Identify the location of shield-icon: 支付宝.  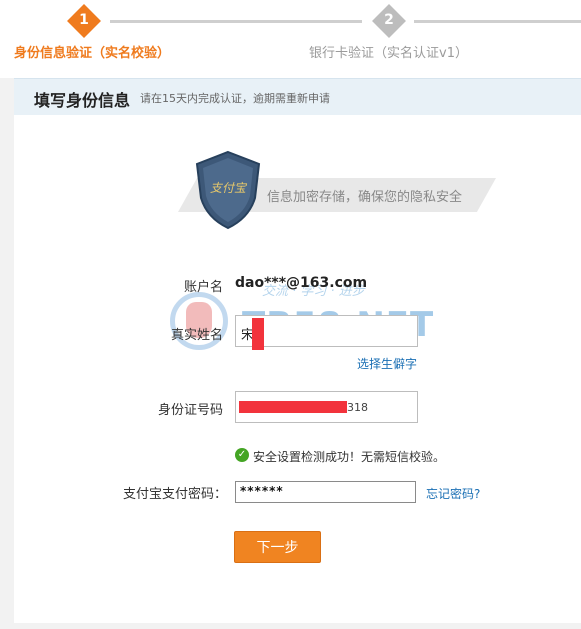
(228, 190).